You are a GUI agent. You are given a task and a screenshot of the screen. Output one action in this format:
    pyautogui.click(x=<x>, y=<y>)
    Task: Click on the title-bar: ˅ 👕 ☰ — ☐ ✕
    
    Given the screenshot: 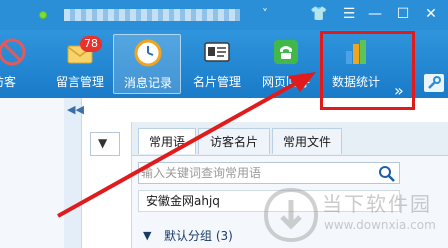 What is the action you would take?
    pyautogui.click(x=224, y=15)
    